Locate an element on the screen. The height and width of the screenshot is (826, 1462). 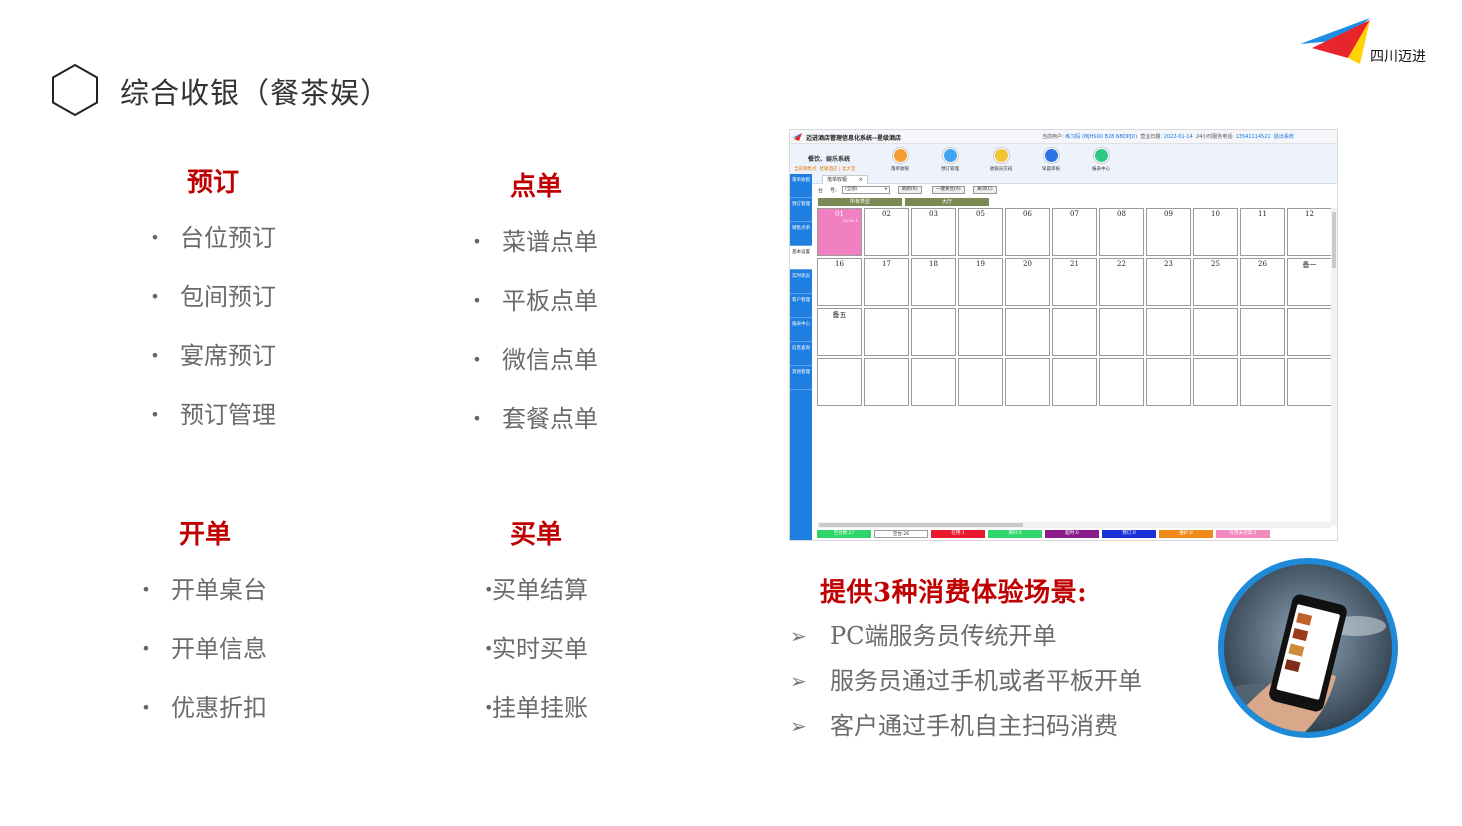
sidebar-item: 基本设置 is located at coordinates (801, 258).